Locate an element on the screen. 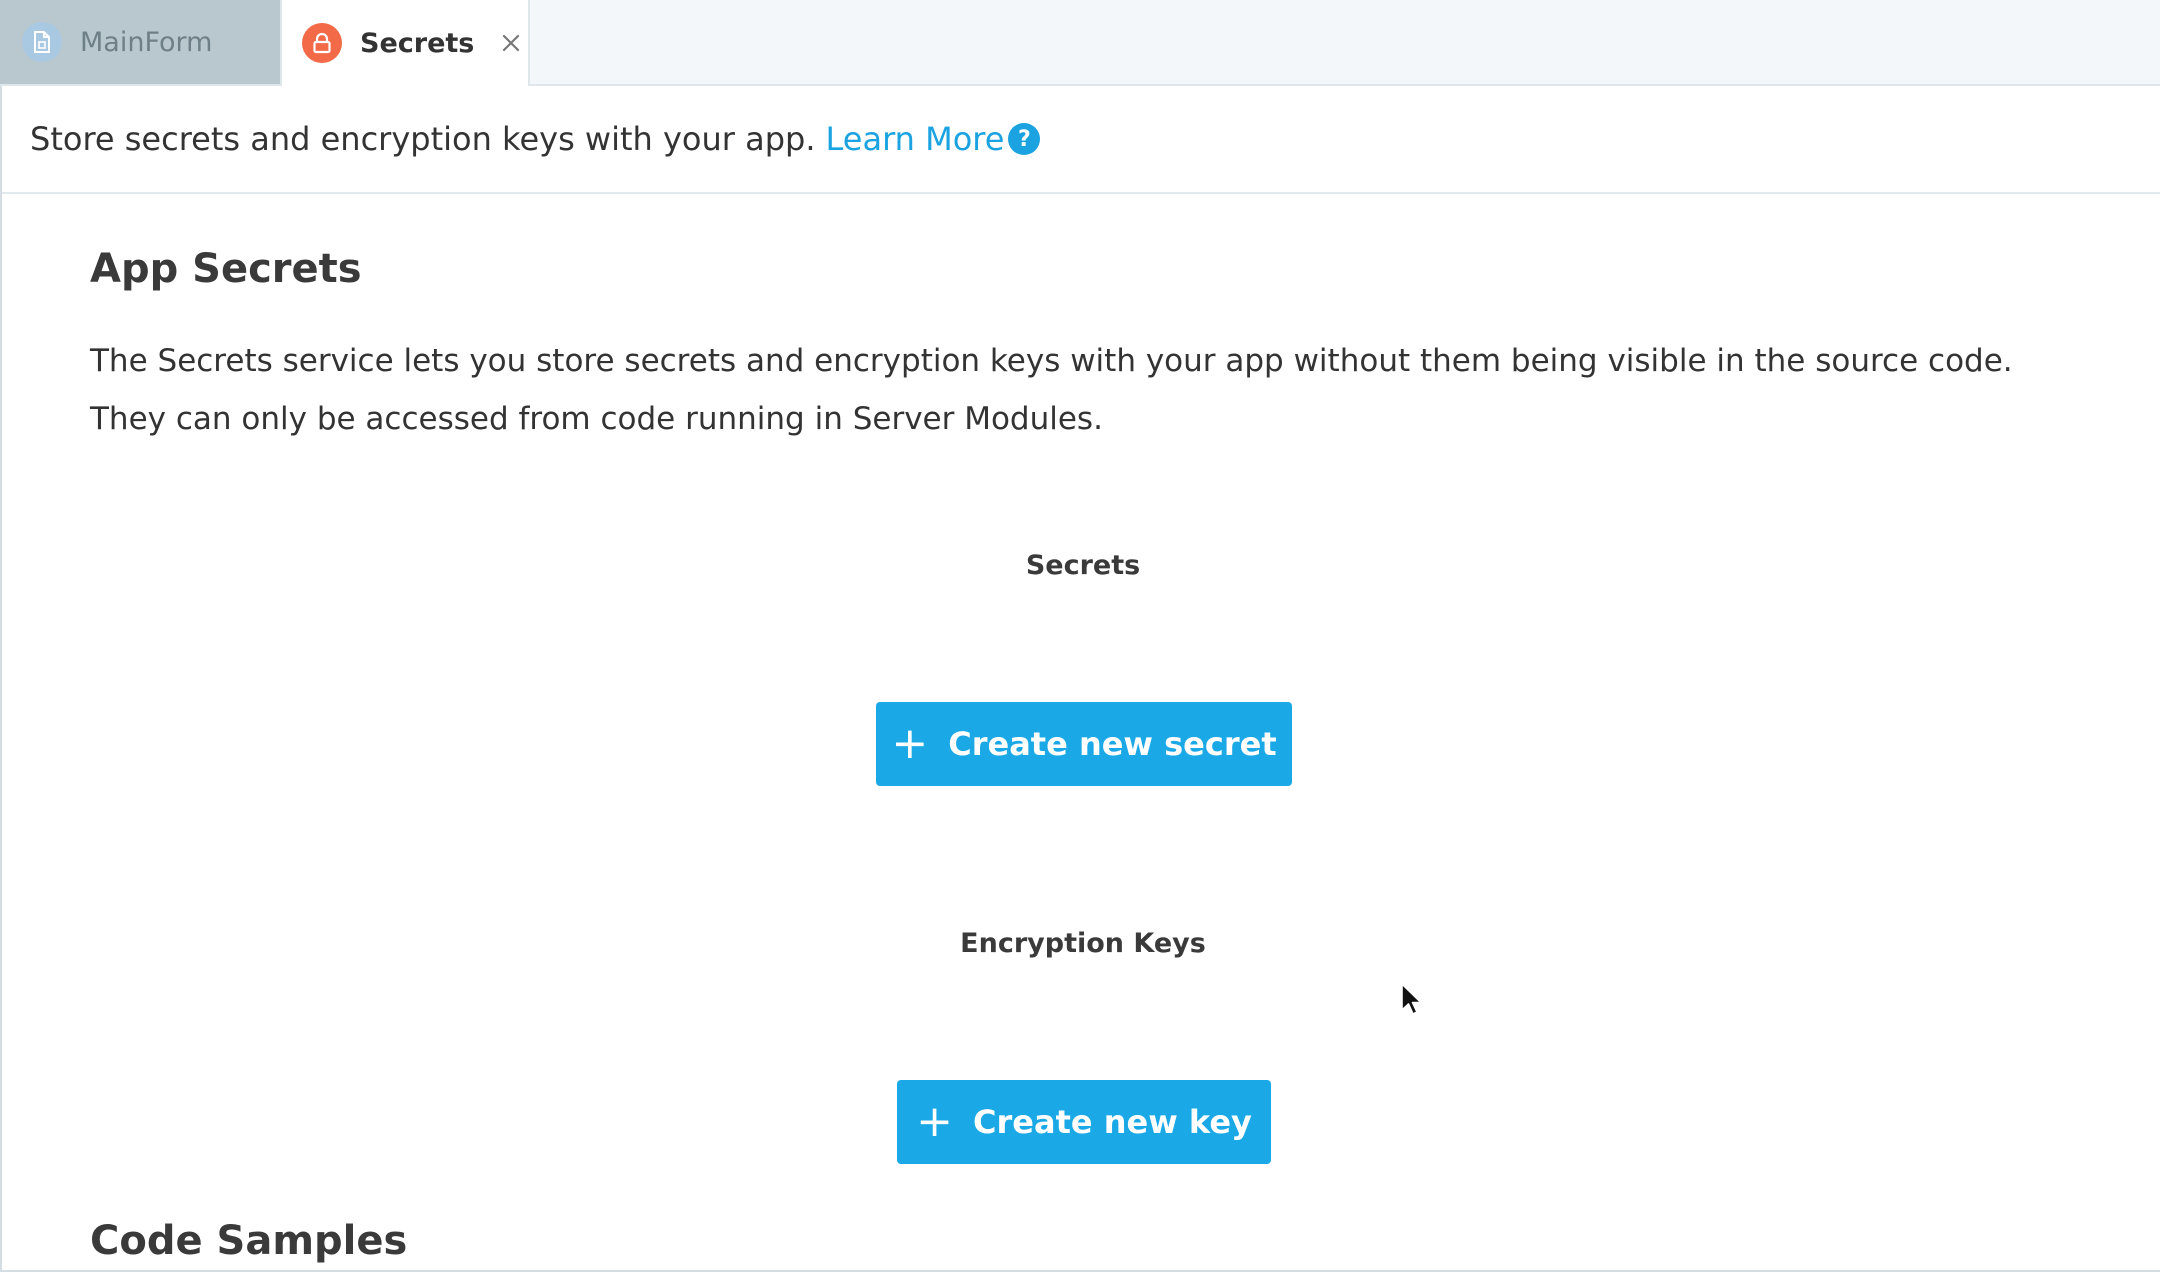 The height and width of the screenshot is (1272, 2160). help-icon: ? is located at coordinates (1024, 139).